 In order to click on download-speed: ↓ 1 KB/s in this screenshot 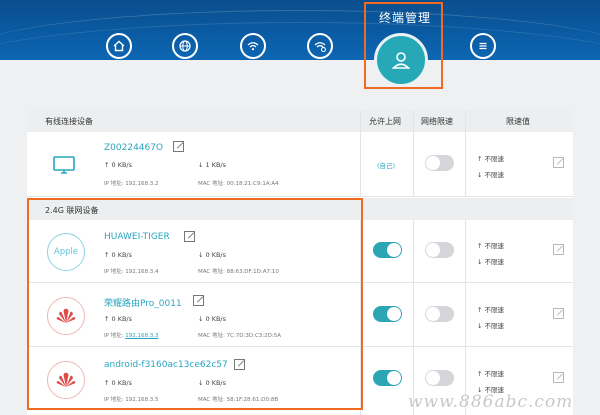, I will do `click(212, 165)`.